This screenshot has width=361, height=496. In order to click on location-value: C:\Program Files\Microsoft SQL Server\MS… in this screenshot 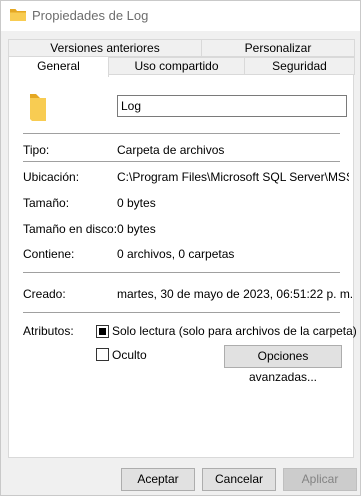, I will do `click(233, 177)`.